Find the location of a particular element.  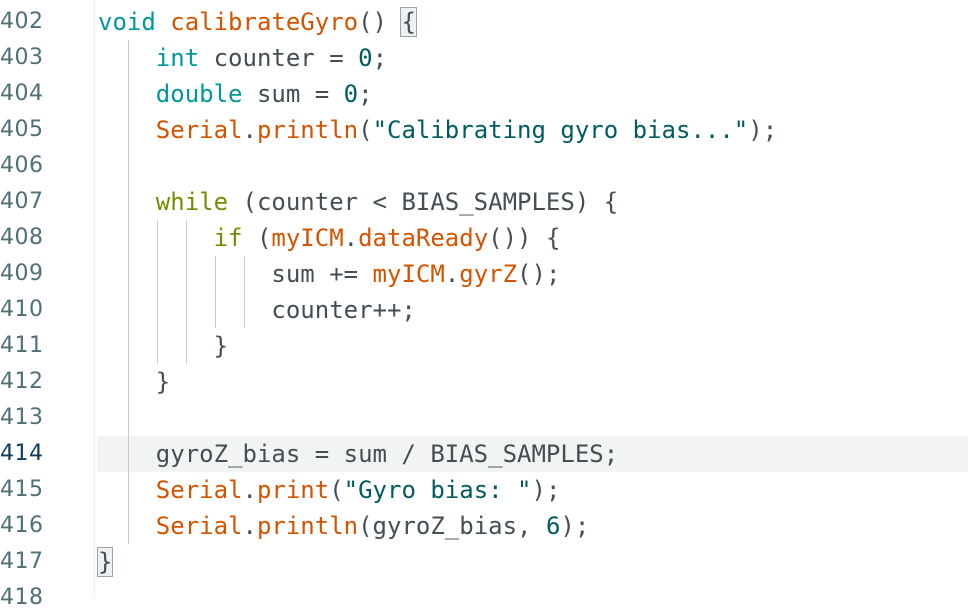

code-line: Serial.print("Gyro bias: "); is located at coordinates (329, 490).